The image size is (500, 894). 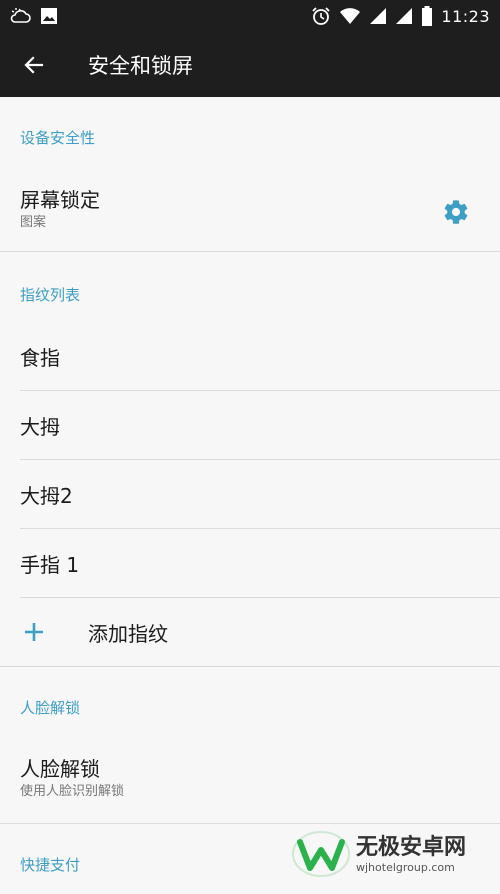 I want to click on gear-icon, so click(x=456, y=212).